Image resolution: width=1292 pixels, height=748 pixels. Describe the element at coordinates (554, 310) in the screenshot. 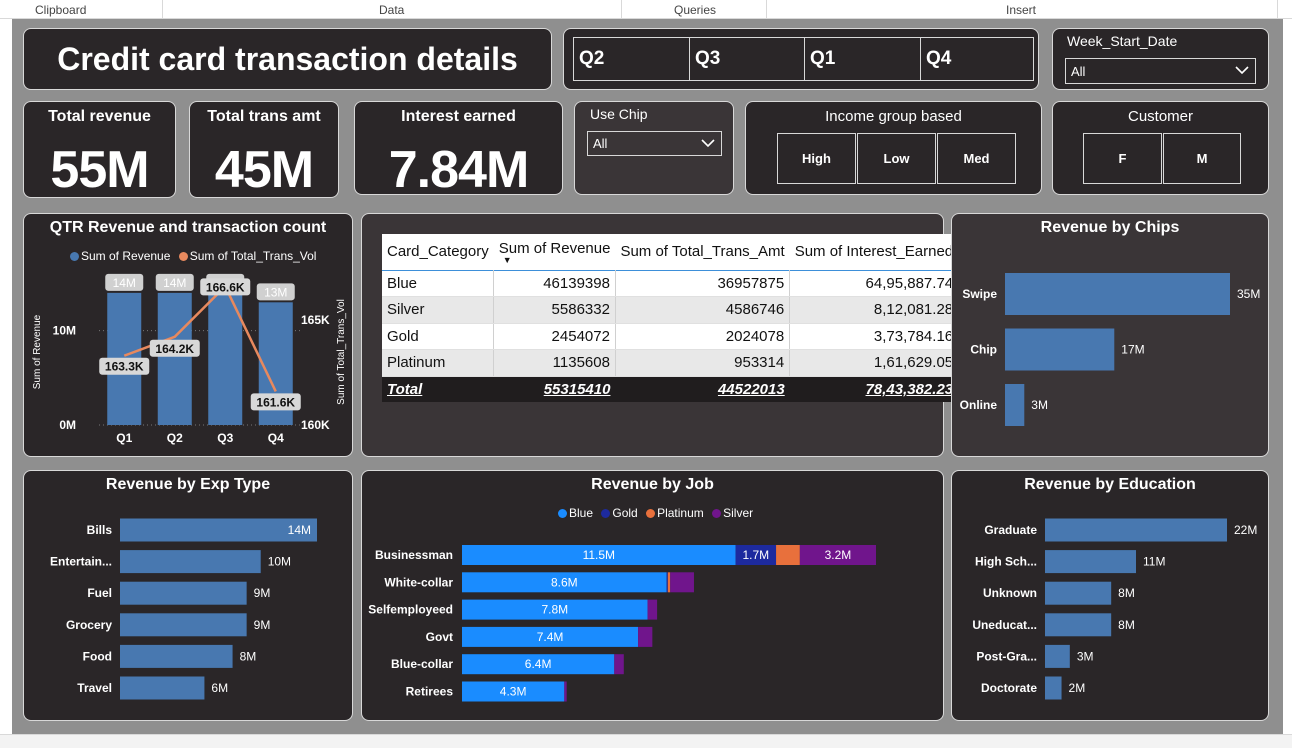

I see `cell: 5586332` at that location.